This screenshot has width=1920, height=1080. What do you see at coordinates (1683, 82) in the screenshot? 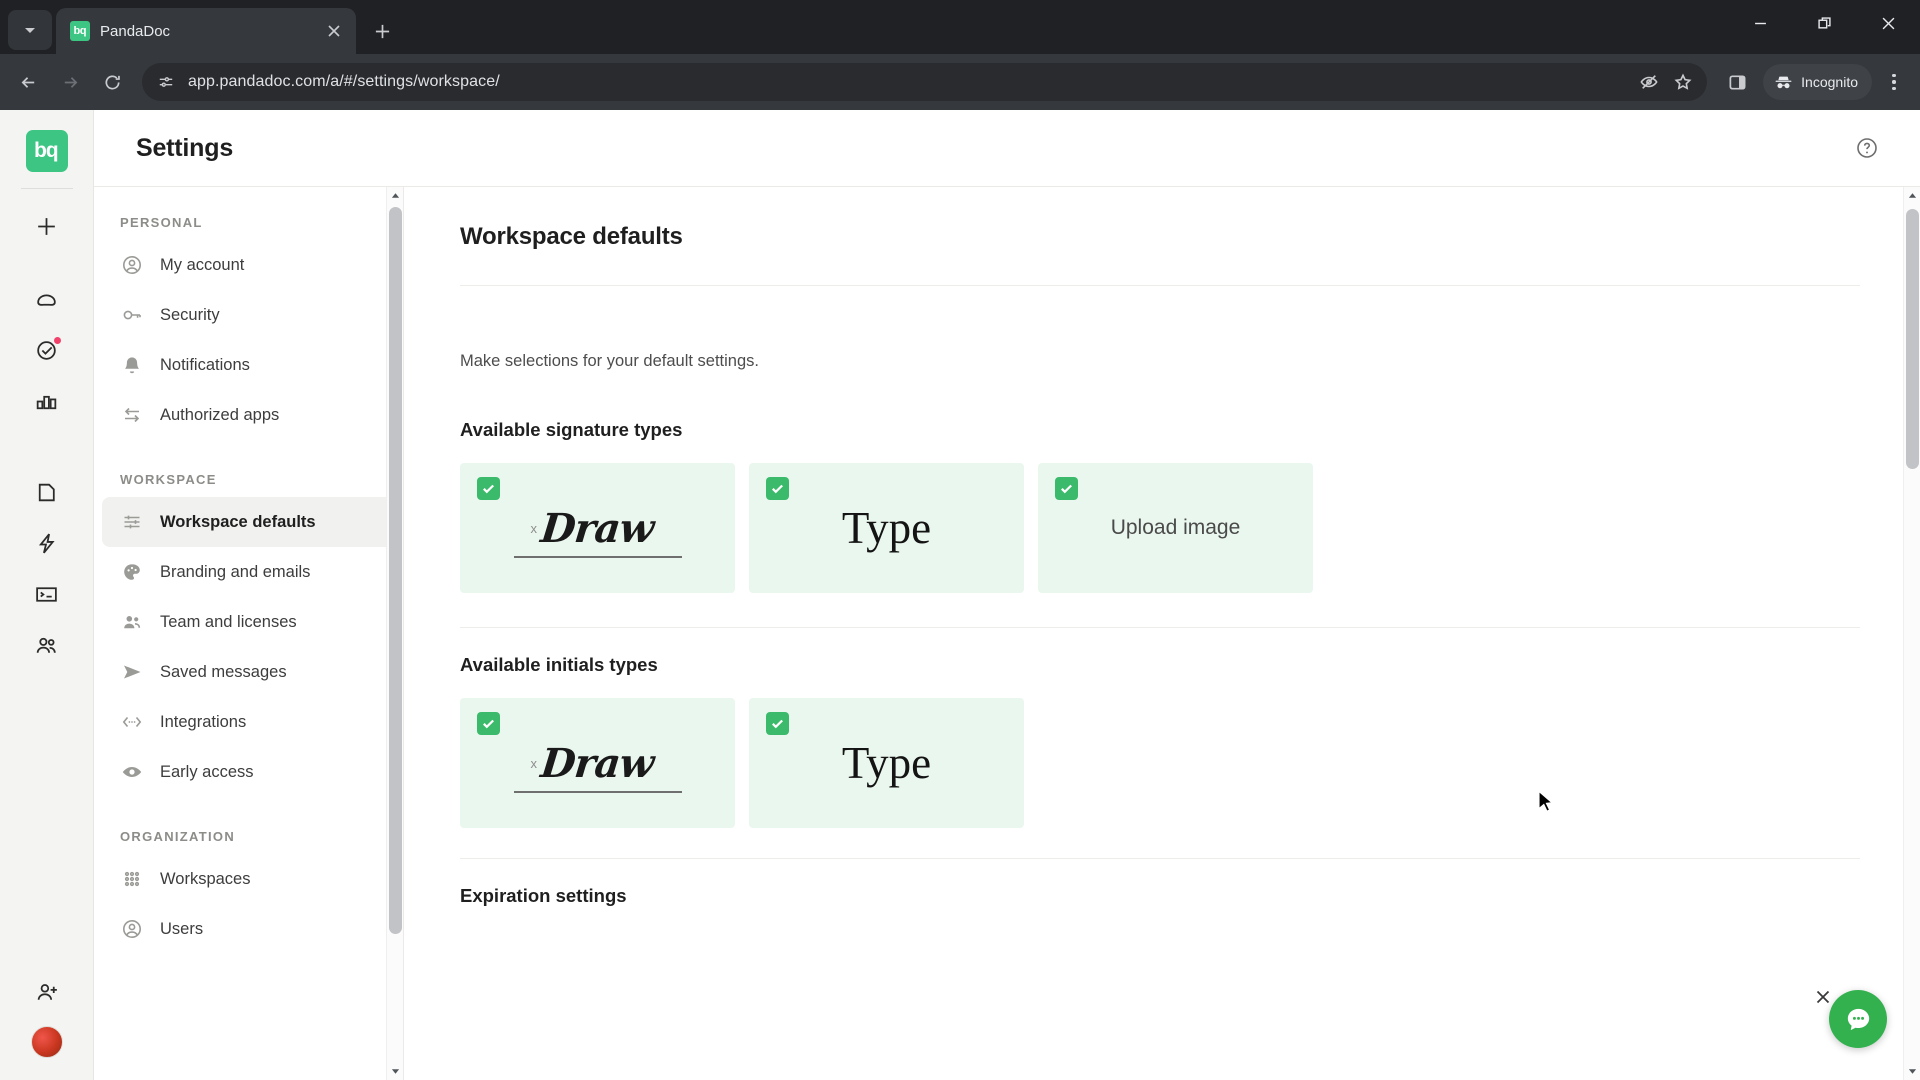
I see `bookmark-star-icon` at bounding box center [1683, 82].